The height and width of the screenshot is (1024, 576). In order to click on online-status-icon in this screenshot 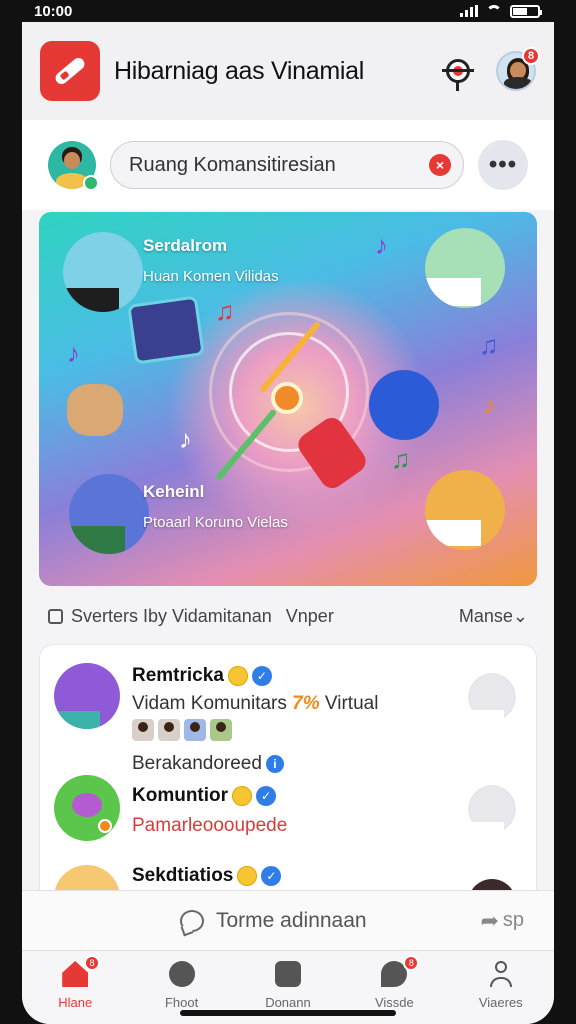, I will do `click(91, 183)`.